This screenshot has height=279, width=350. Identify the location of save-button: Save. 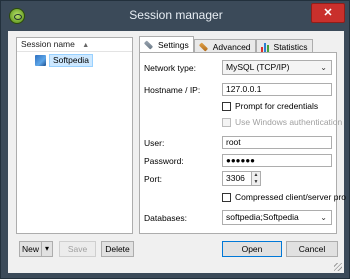
(77, 249).